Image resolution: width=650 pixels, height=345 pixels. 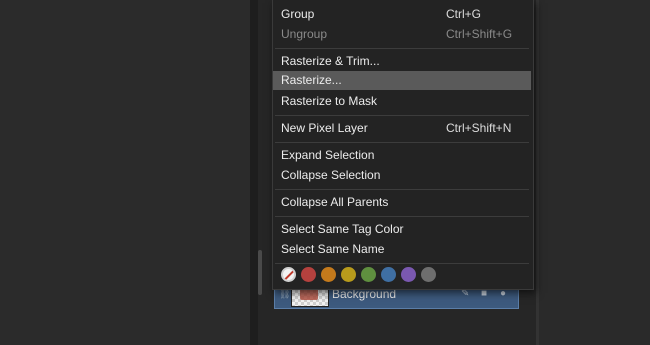 What do you see at coordinates (298, 14) in the screenshot?
I see `menu-item-label: Group` at bounding box center [298, 14].